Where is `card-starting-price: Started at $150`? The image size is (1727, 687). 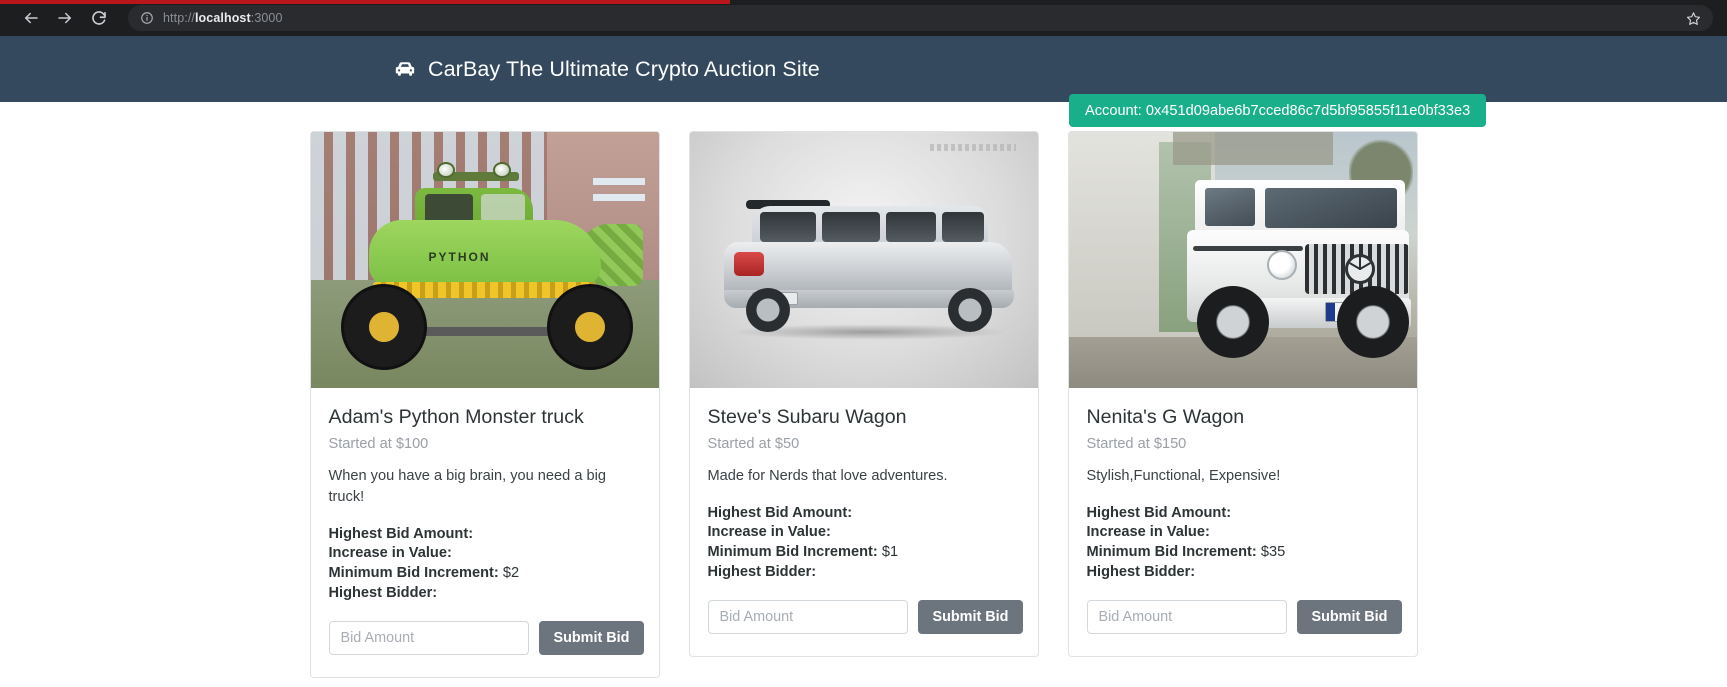
card-starting-price: Started at $150 is located at coordinates (1136, 443).